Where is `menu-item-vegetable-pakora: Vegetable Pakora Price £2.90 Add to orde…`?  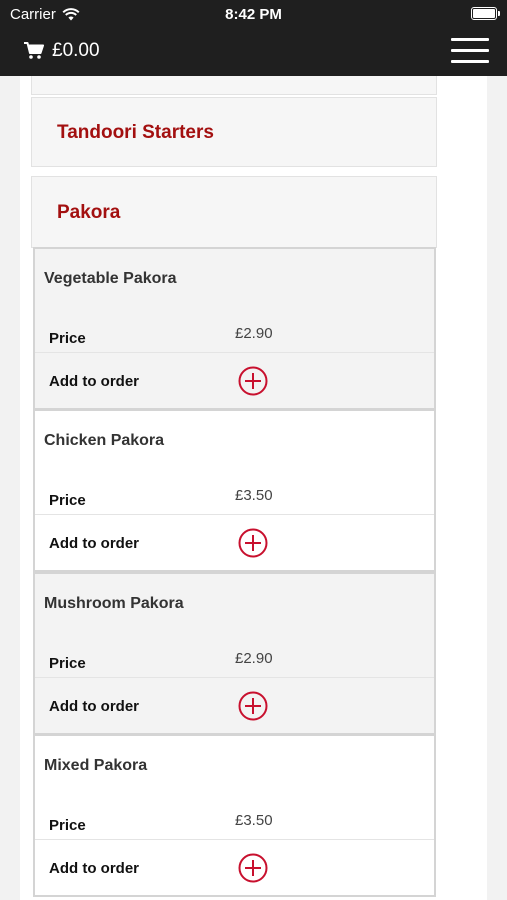
menu-item-vegetable-pakora: Vegetable Pakora Price £2.90 Add to orde… is located at coordinates (234, 328).